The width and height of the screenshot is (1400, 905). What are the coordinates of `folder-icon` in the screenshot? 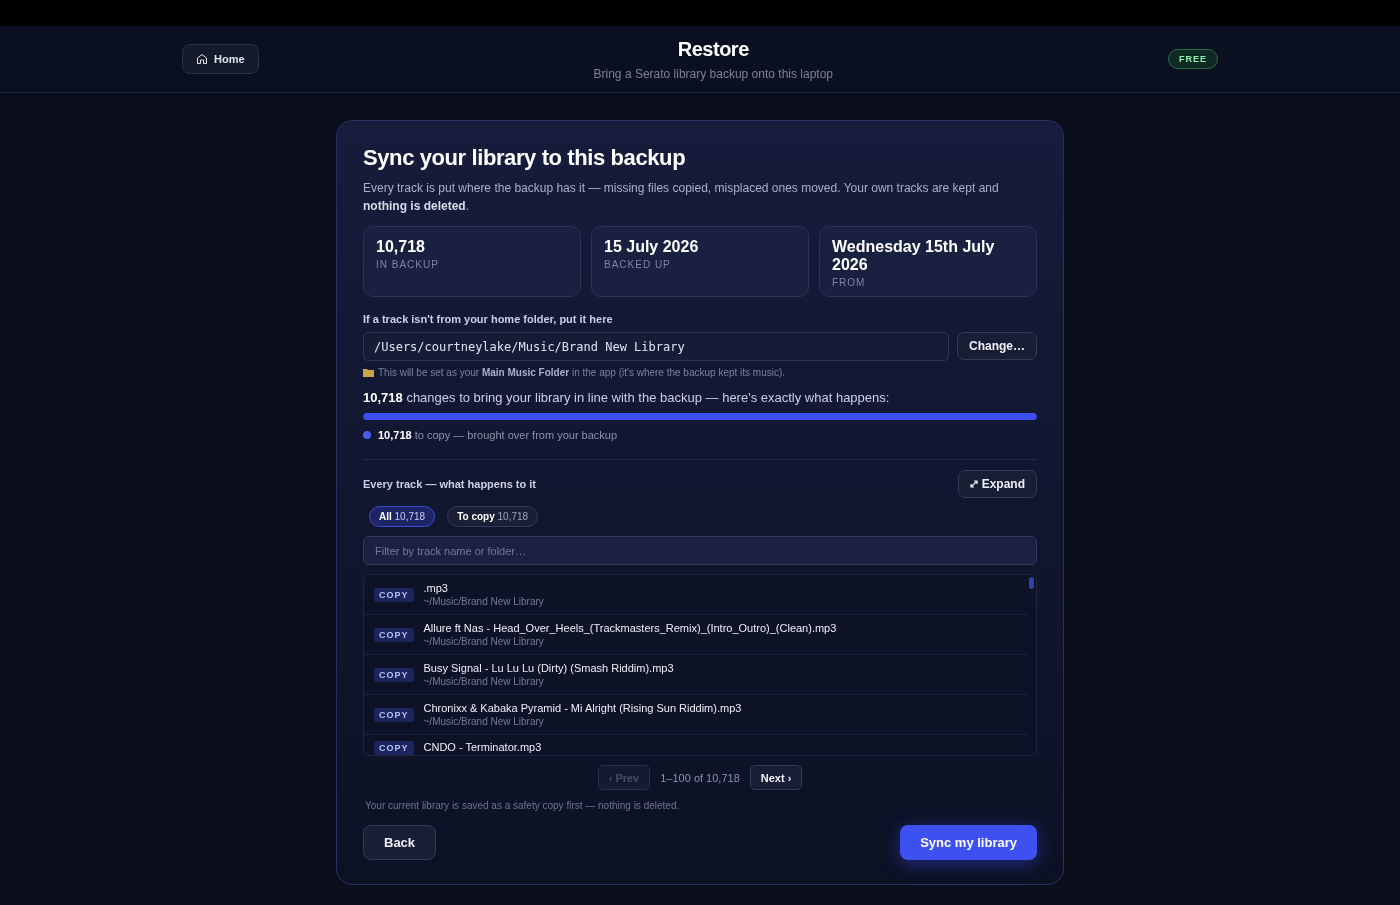 It's located at (368, 372).